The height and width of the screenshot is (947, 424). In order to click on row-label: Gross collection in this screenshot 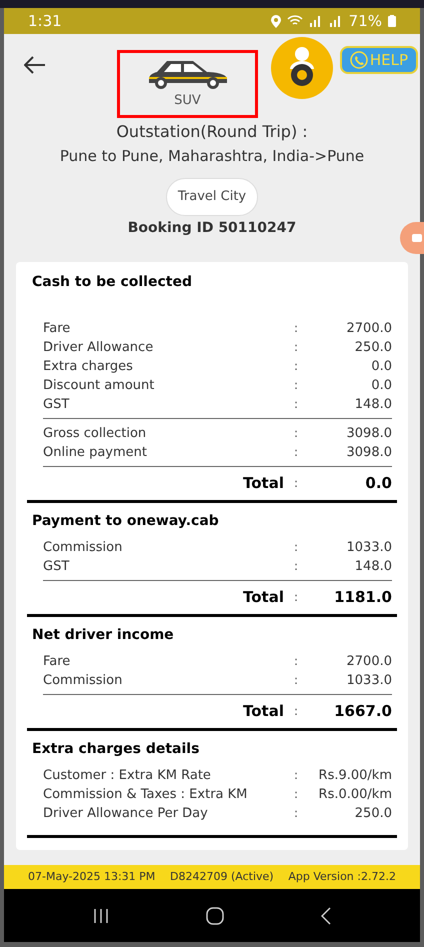, I will do `click(95, 434)`.